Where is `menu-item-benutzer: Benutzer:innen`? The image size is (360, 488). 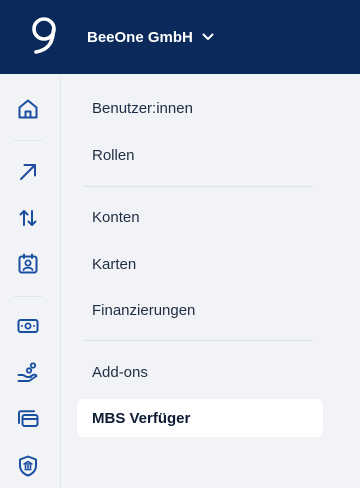 menu-item-benutzer: Benutzer:innen is located at coordinates (200, 108).